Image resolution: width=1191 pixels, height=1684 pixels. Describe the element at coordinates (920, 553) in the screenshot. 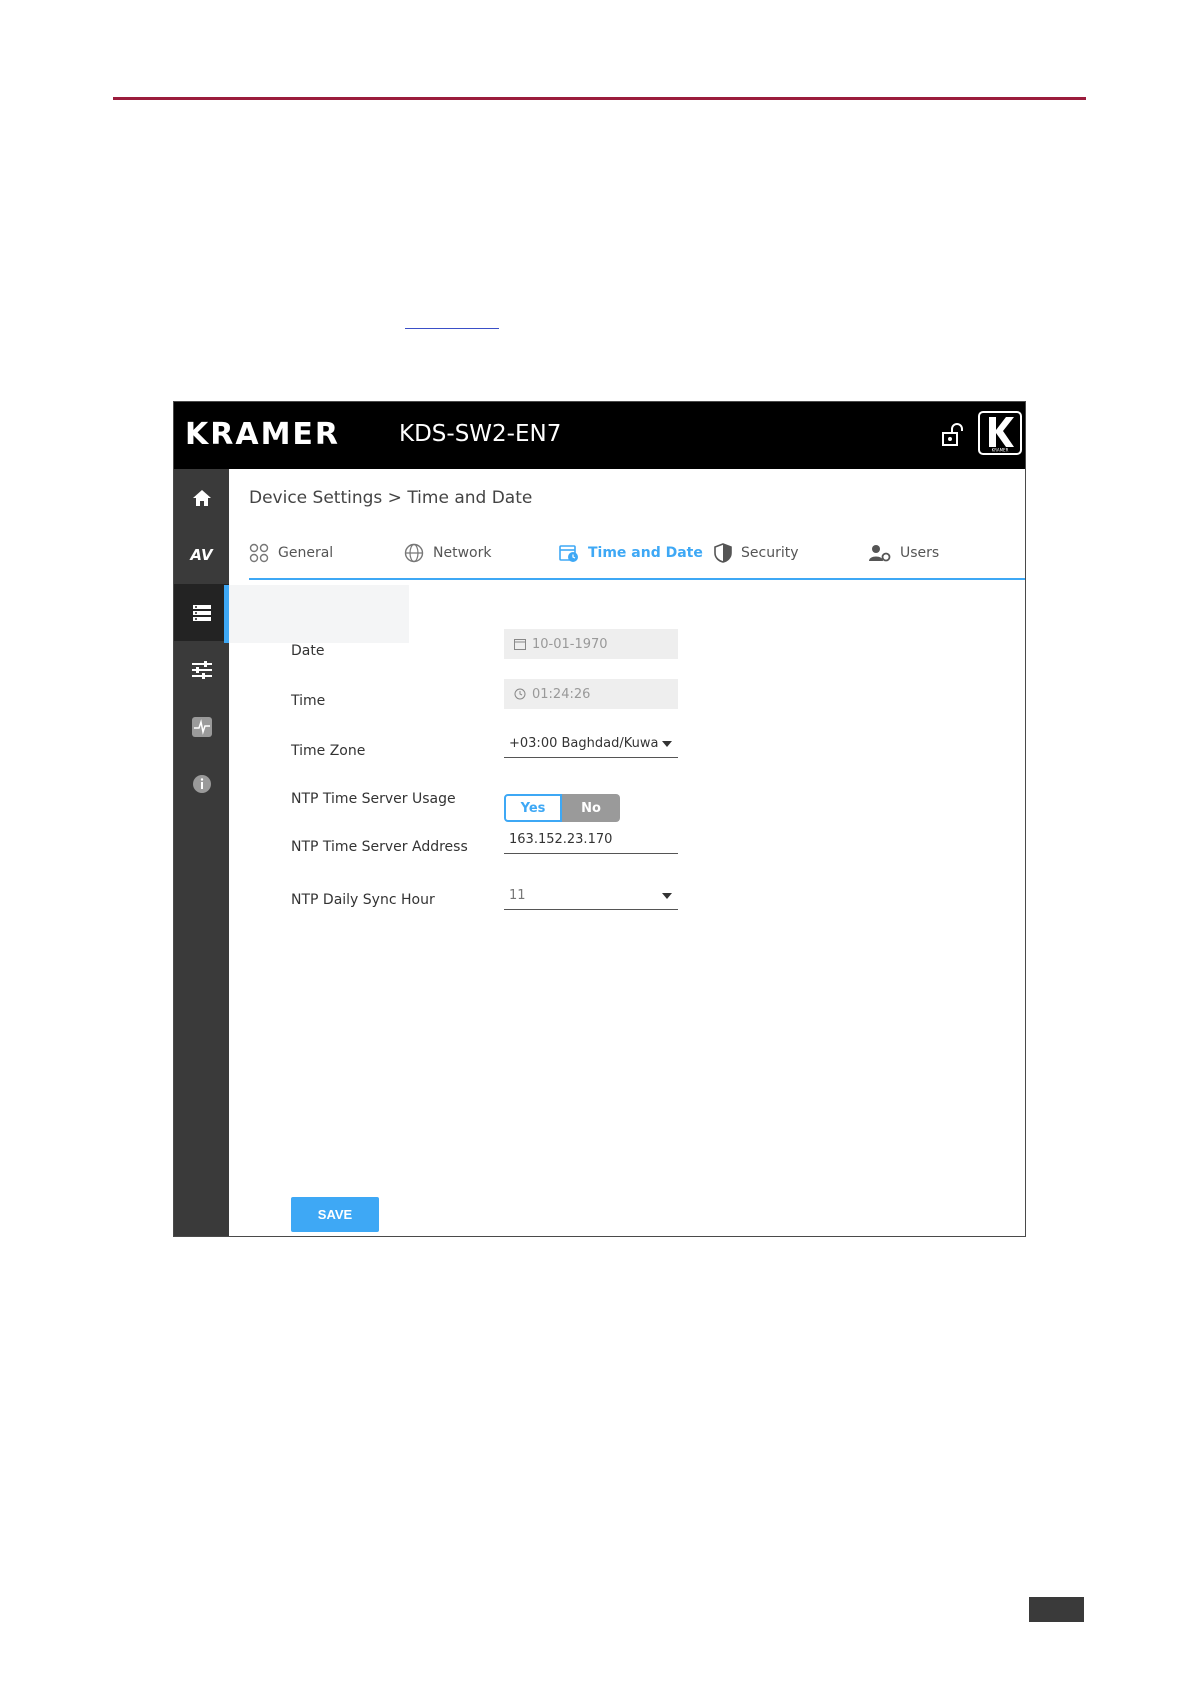

I see `tab-label: Users` at that location.